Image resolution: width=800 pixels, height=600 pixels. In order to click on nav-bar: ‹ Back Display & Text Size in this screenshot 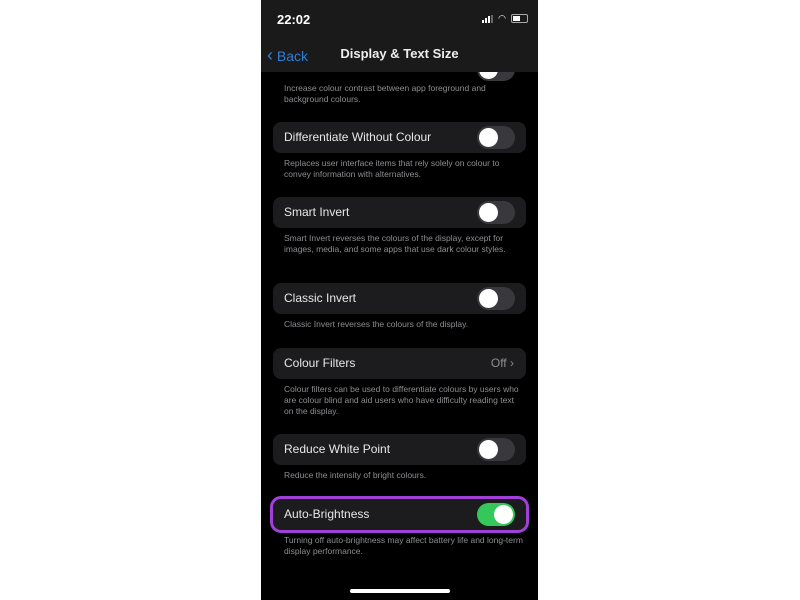, I will do `click(399, 56)`.